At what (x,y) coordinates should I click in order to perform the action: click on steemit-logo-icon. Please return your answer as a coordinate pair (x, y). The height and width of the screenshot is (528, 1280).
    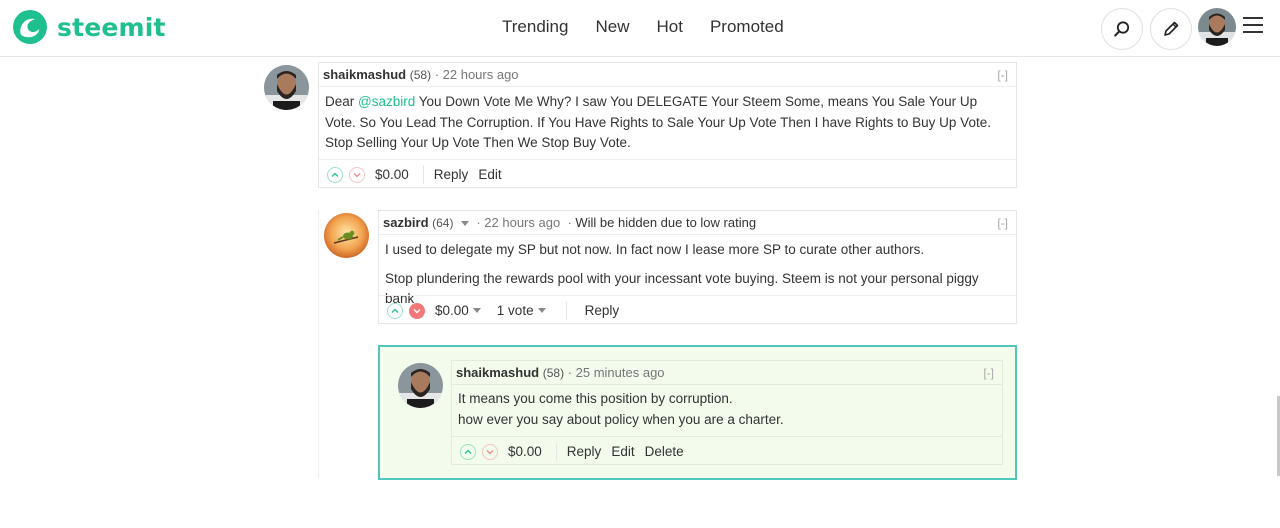
    Looking at the image, I should click on (30, 27).